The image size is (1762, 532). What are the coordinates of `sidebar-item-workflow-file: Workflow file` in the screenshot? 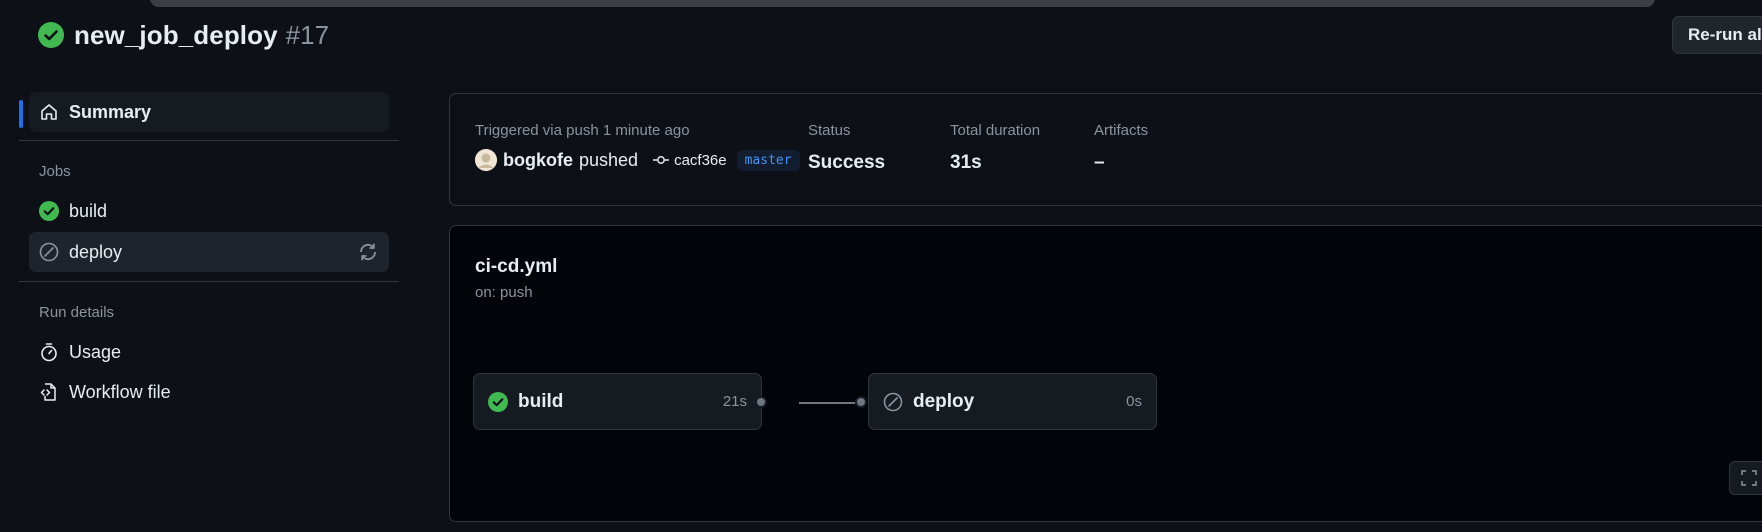 It's located at (209, 392).